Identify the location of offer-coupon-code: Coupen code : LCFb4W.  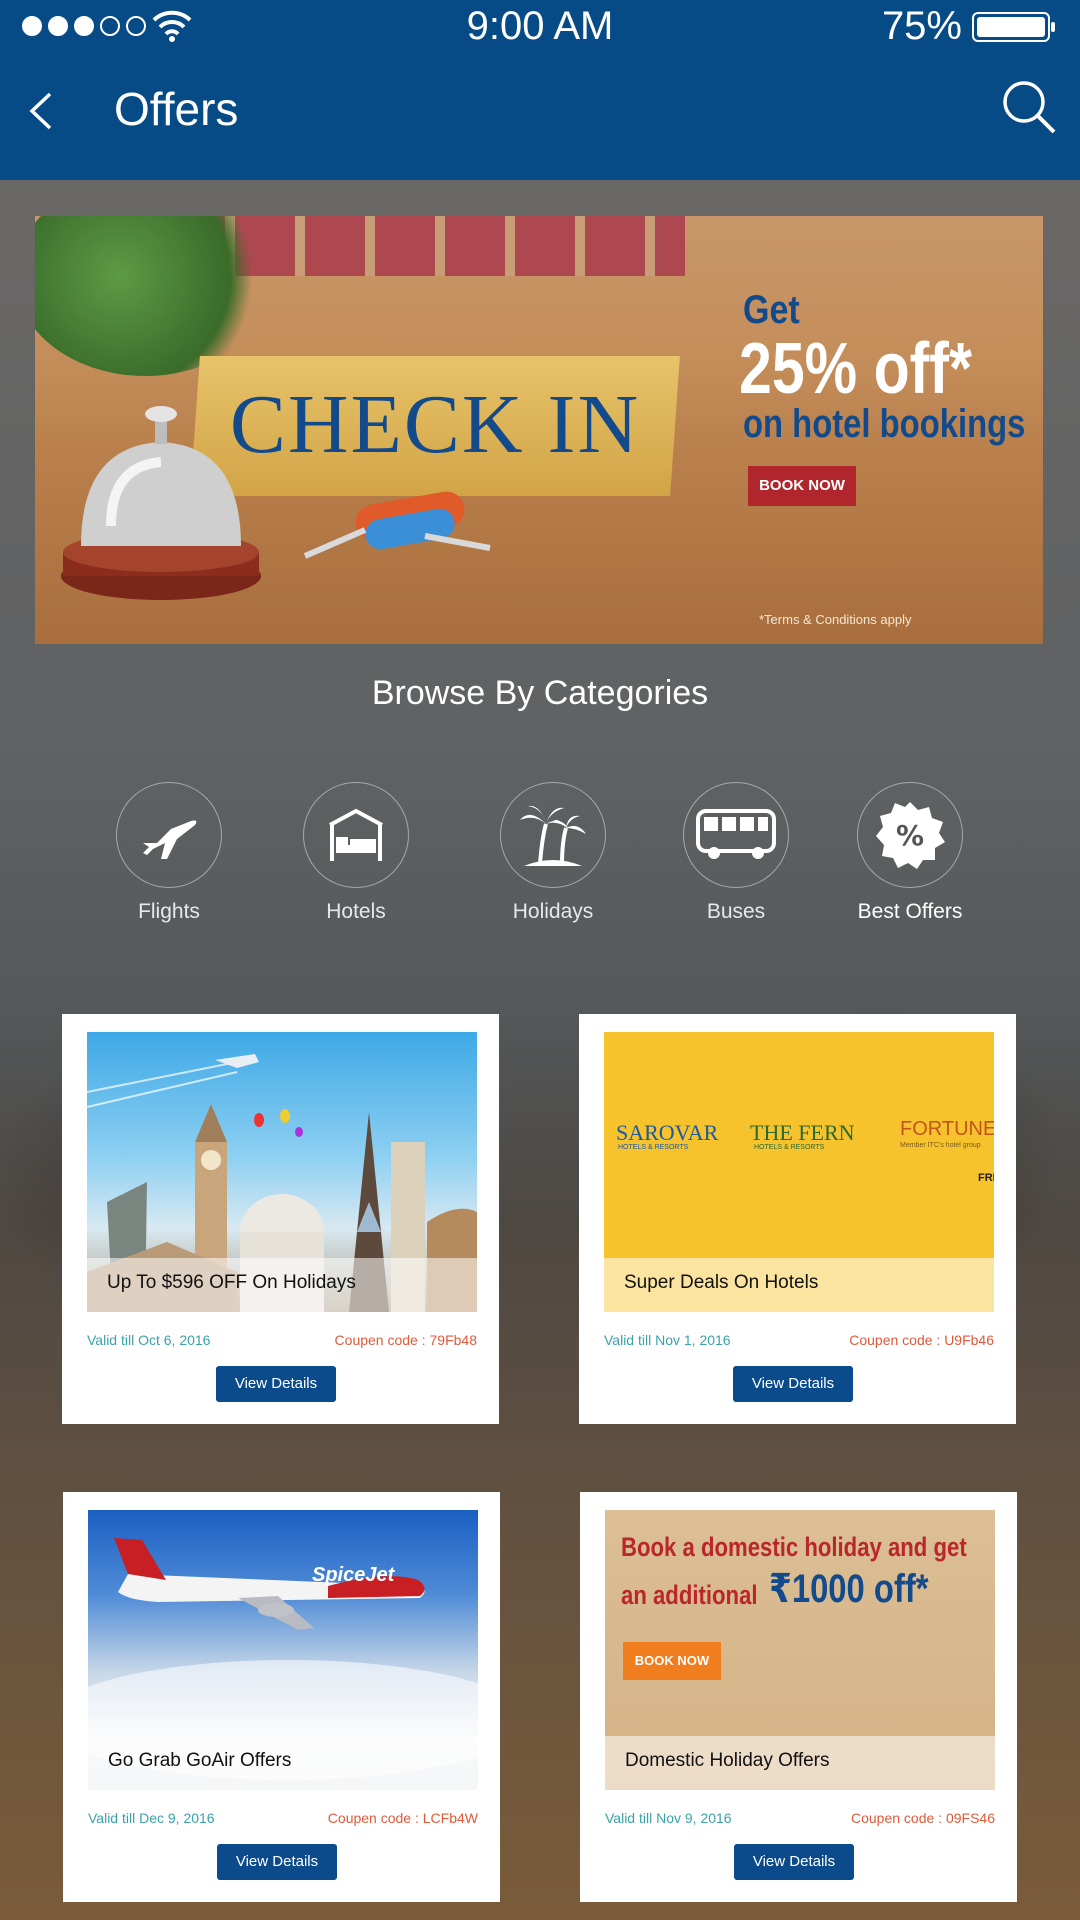
(402, 1818).